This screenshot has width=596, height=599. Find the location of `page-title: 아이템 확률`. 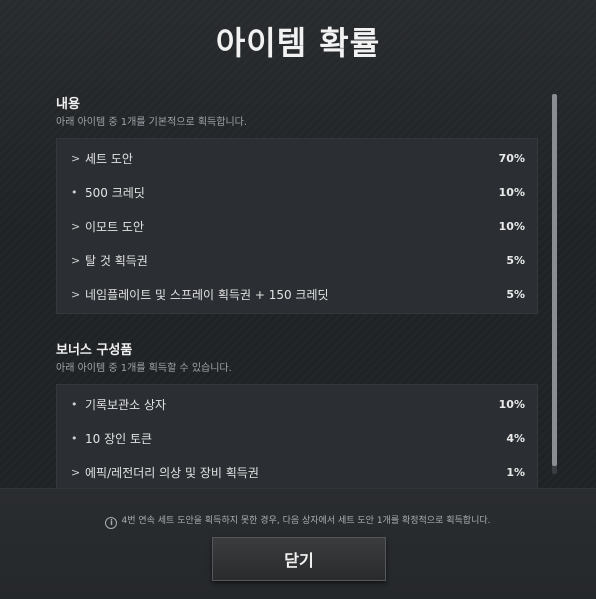

page-title: 아이템 확률 is located at coordinates (298, 43).